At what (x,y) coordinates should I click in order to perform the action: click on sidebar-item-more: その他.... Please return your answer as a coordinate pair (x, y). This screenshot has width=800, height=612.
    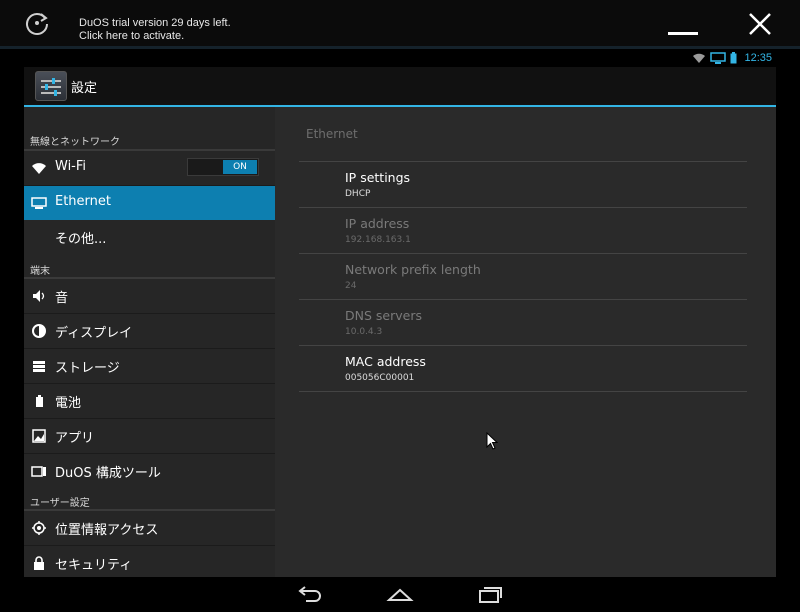
    Looking at the image, I should click on (149, 237).